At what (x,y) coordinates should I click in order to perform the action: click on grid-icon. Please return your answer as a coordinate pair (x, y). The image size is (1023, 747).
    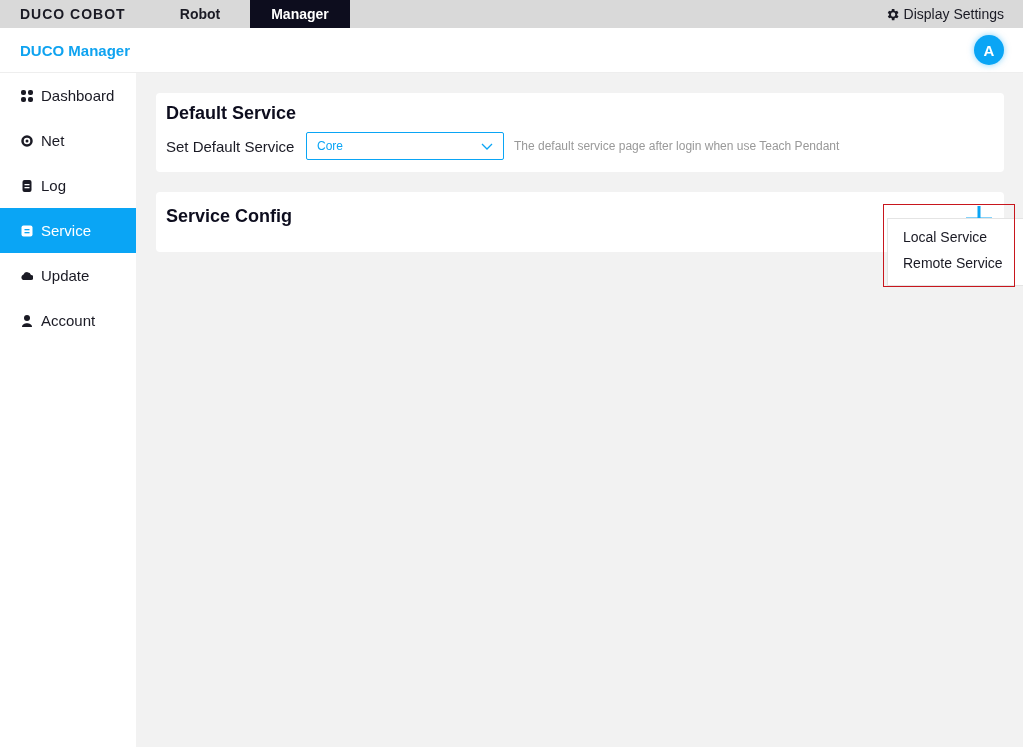
    Looking at the image, I should click on (27, 95).